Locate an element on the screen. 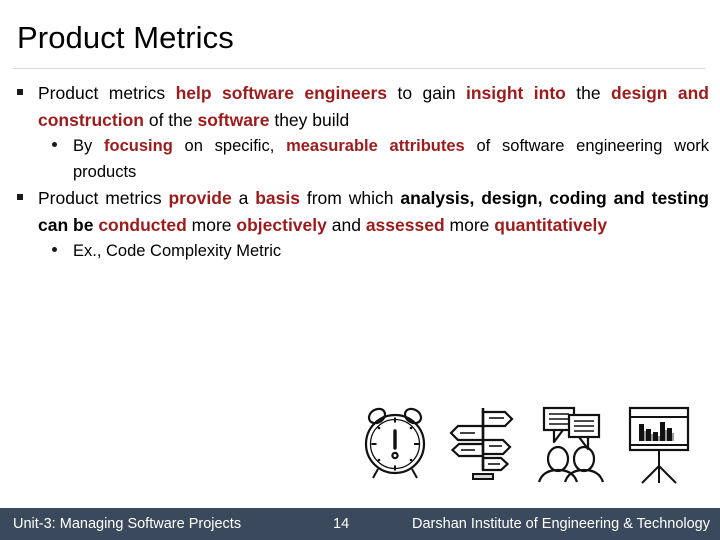  run-highlight: quantitatively is located at coordinates (551, 224).